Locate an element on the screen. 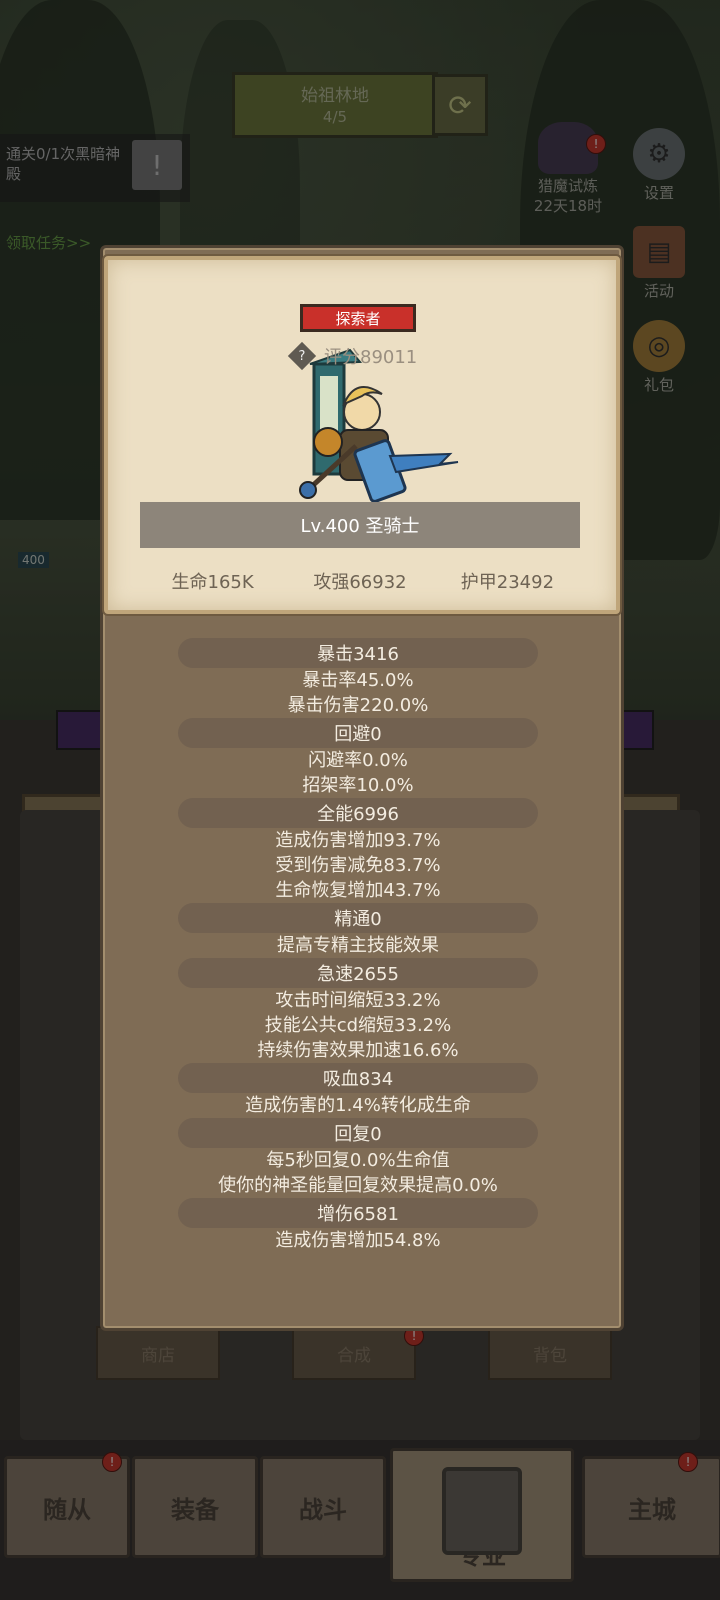  main-stats-row: 生命165K 攻强66932 护甲23492 is located at coordinates (360, 581).